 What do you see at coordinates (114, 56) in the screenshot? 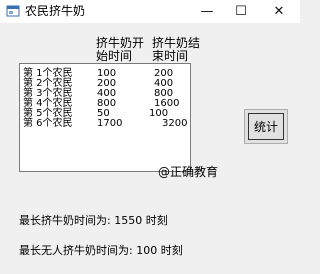
I see `start-time-header-line2: 始时间` at bounding box center [114, 56].